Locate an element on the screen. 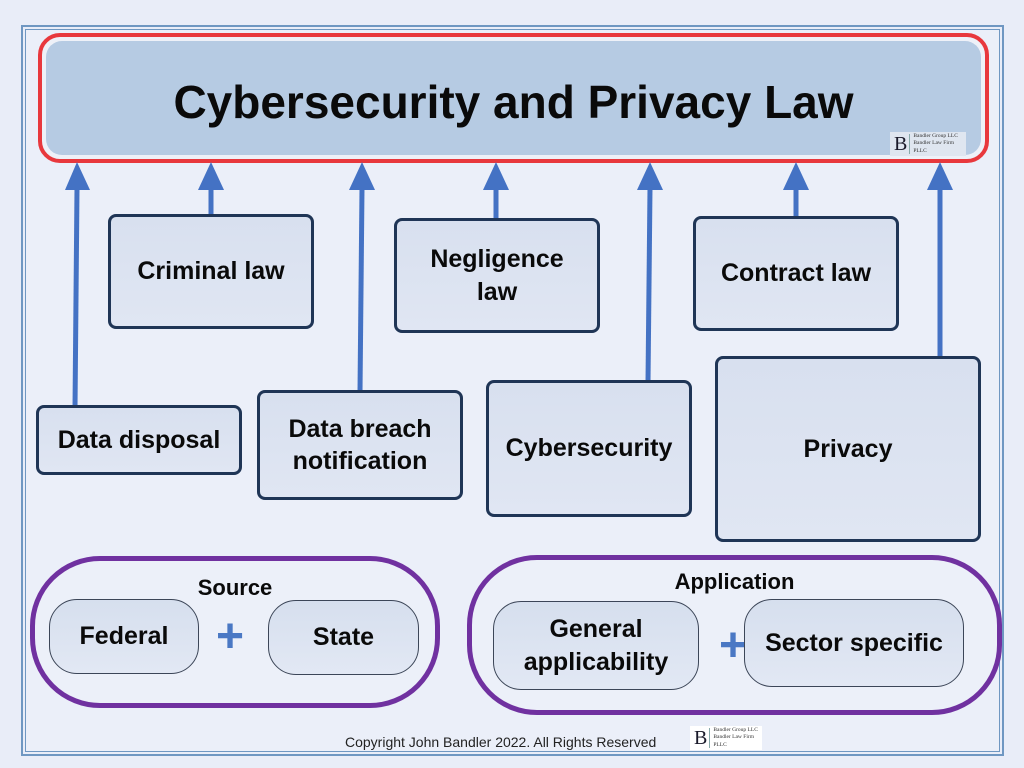 This screenshot has height=768, width=1024. box-contract-law: Contract law is located at coordinates (796, 273).